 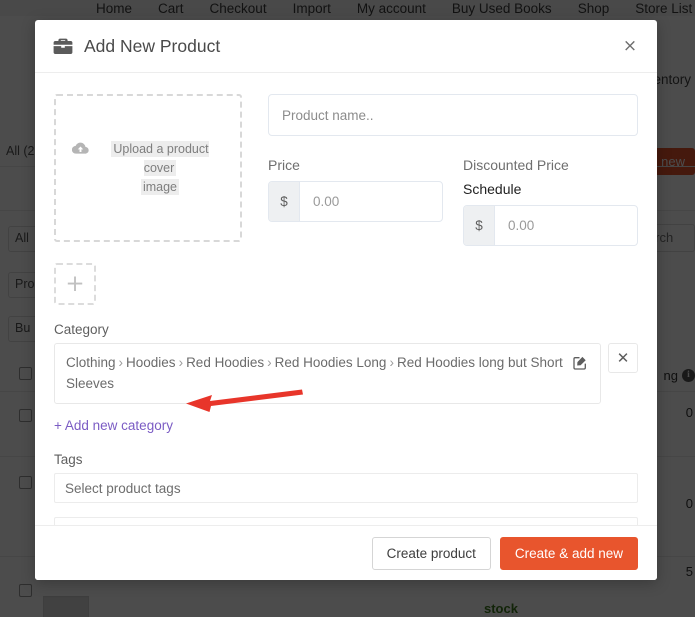 I want to click on price-input: 0.00, so click(x=371, y=201).